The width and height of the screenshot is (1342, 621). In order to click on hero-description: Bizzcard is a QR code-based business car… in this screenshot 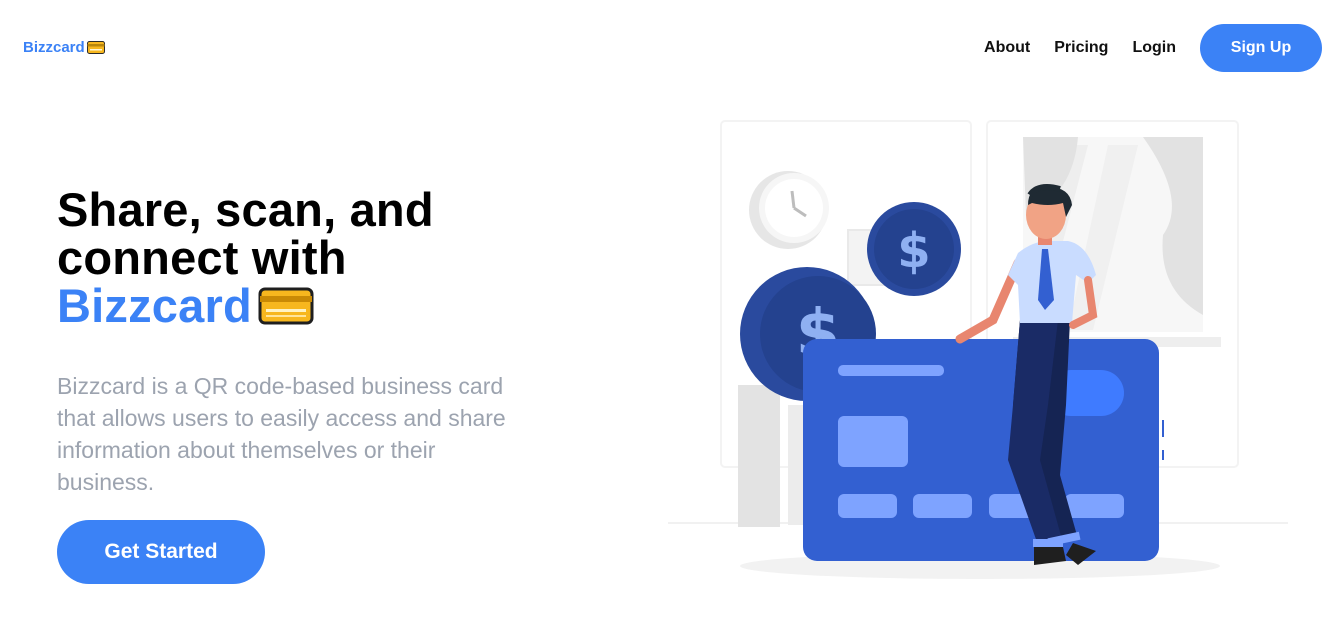, I will do `click(281, 434)`.